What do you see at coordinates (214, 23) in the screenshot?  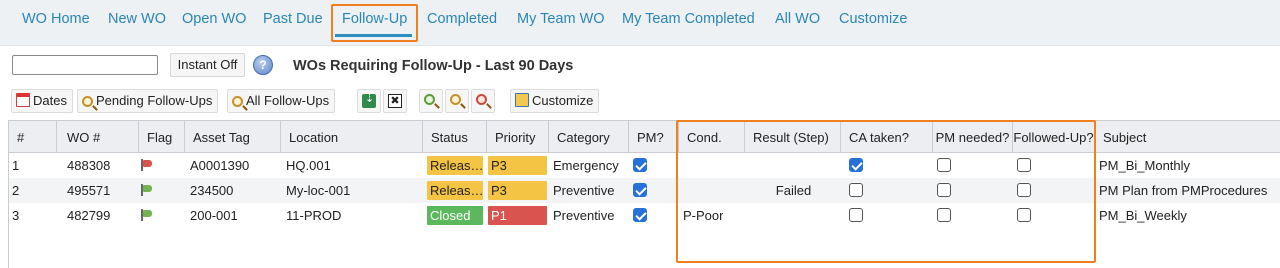 I see `tab-open-wo: Open WO` at bounding box center [214, 23].